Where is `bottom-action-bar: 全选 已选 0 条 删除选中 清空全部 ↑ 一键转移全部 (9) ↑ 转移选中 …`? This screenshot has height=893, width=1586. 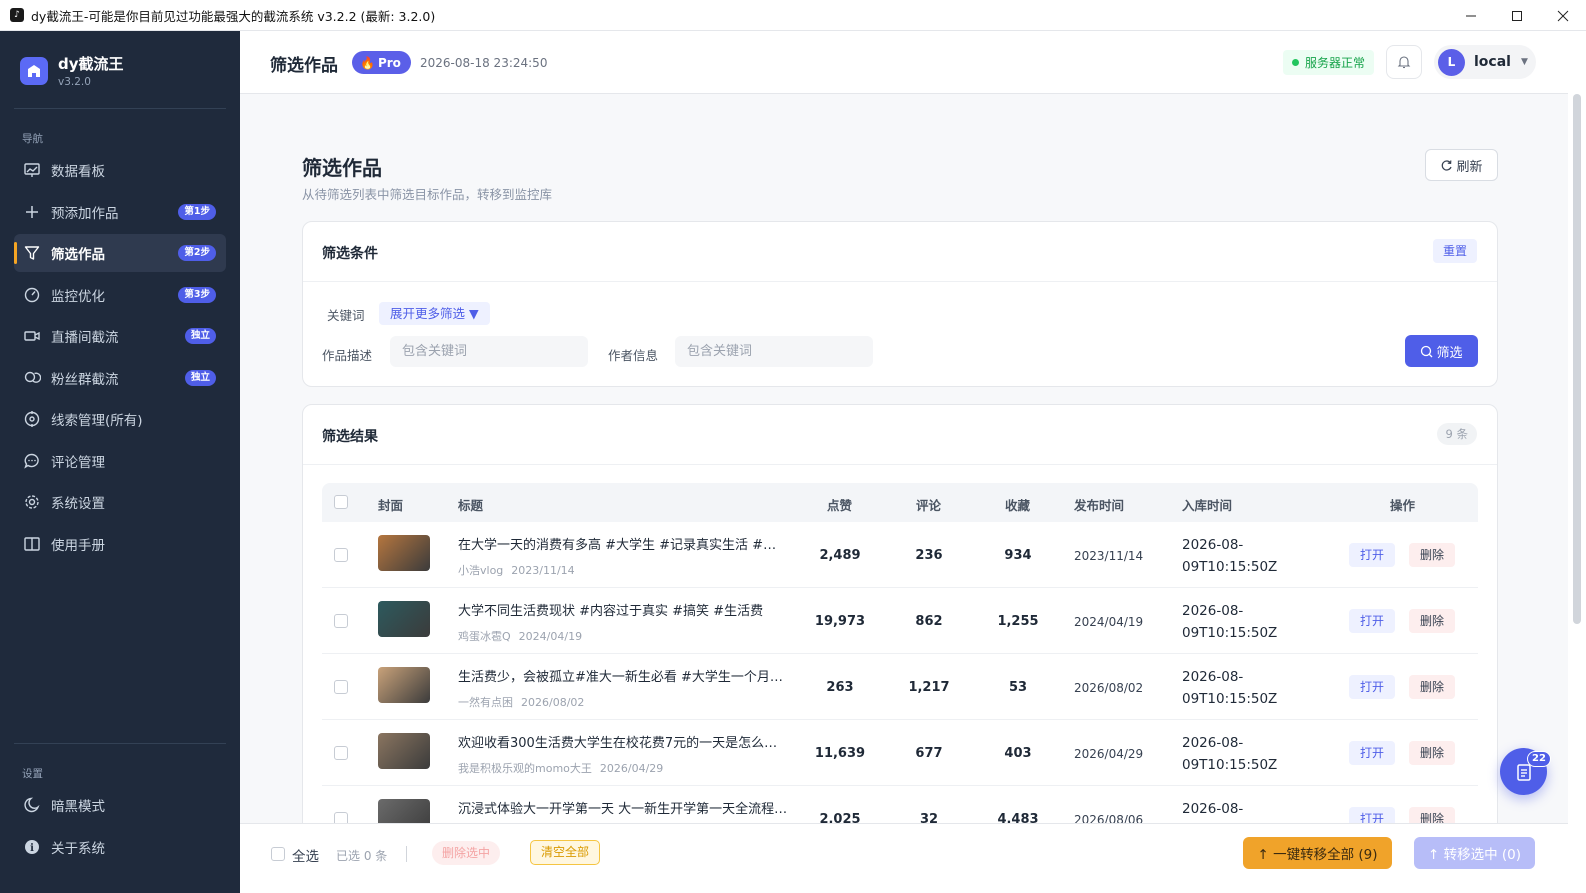 bottom-action-bar: 全选 已选 0 条 删除选中 清空全部 ↑ 一键转移全部 (9) ↑ 转移选中 … is located at coordinates (904, 853).